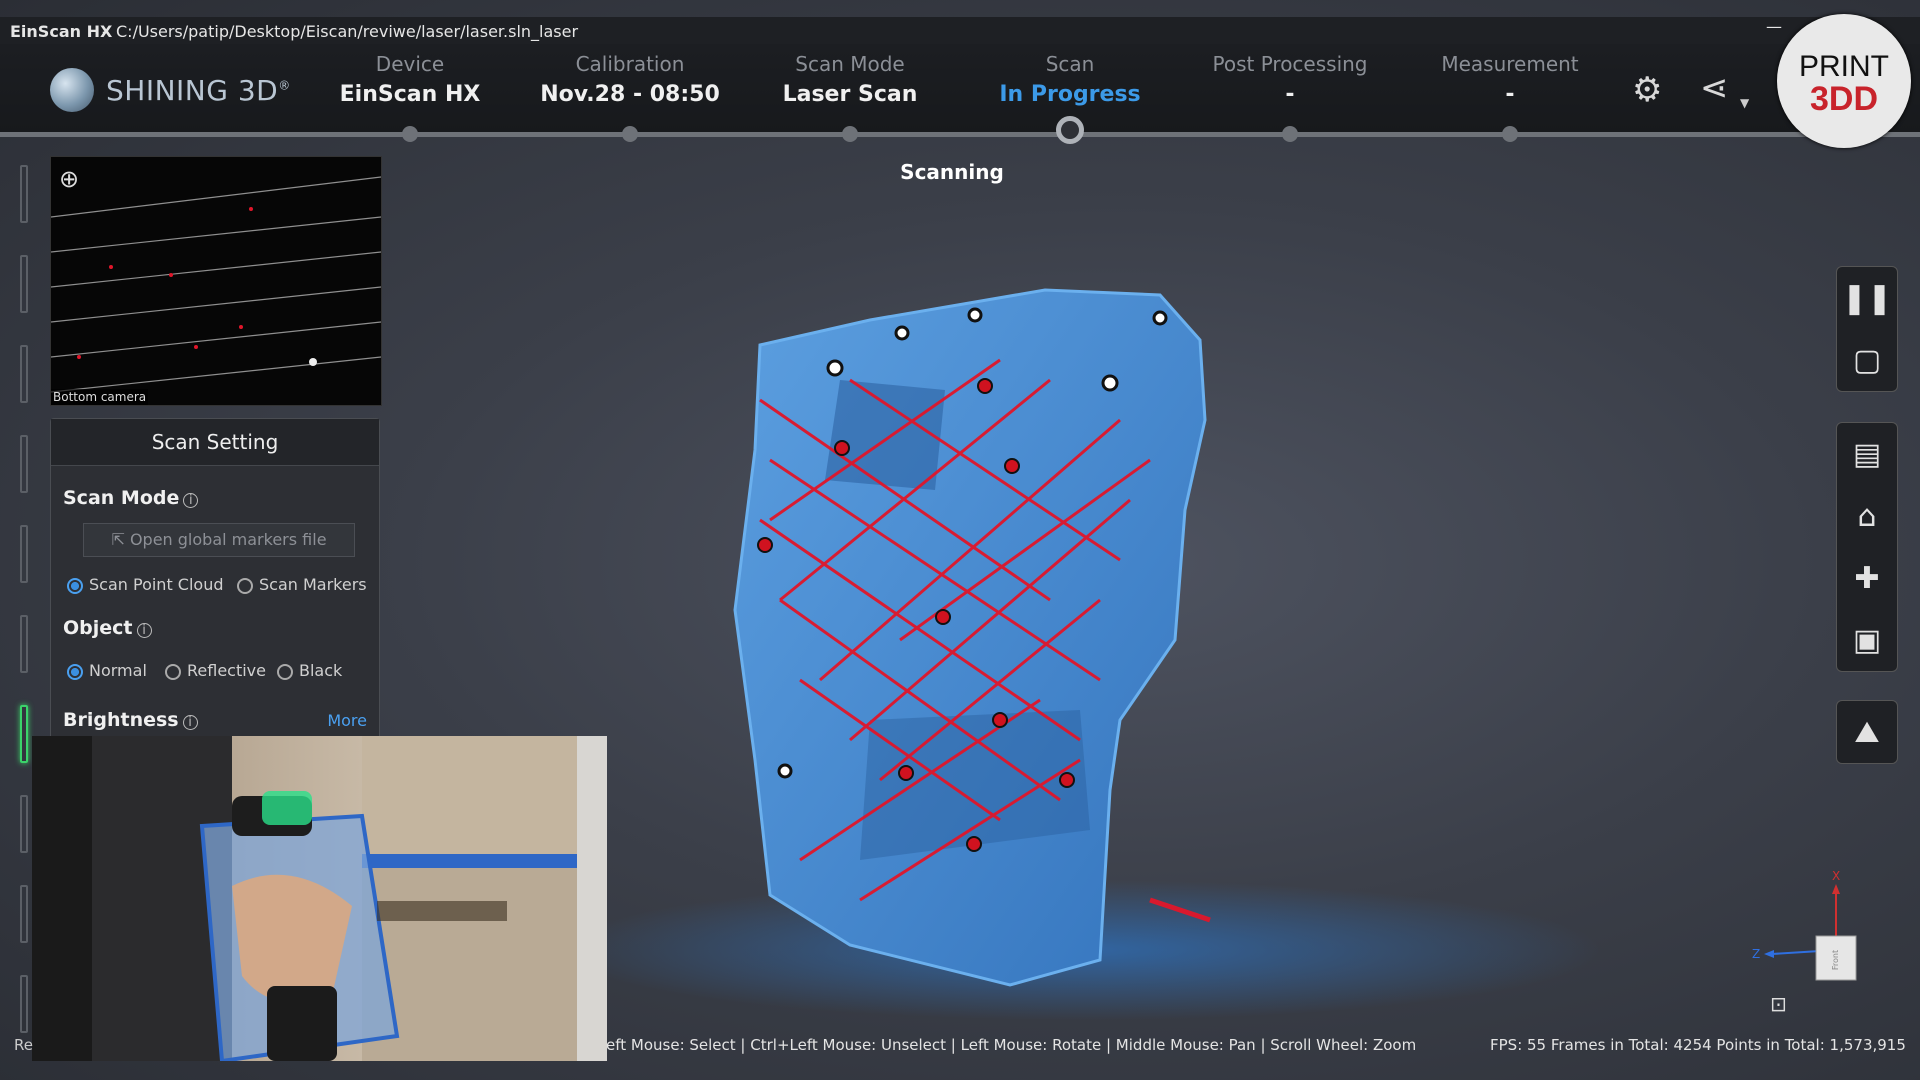 The width and height of the screenshot is (1920, 1080). I want to click on step-dot-calibration, so click(630, 134).